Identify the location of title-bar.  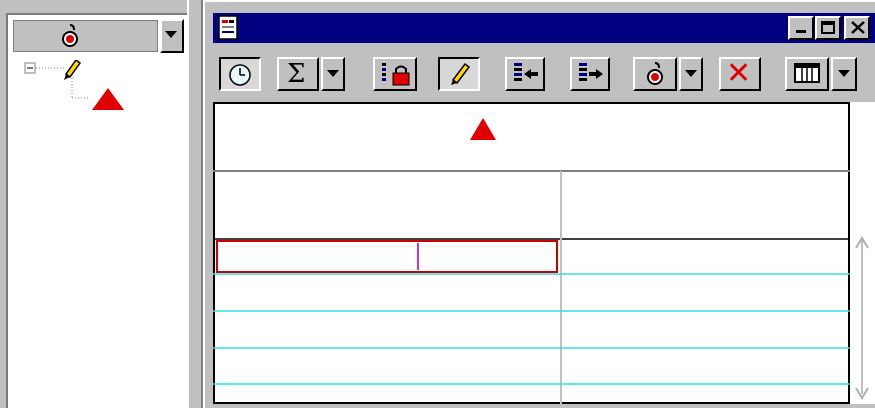
(544, 28).